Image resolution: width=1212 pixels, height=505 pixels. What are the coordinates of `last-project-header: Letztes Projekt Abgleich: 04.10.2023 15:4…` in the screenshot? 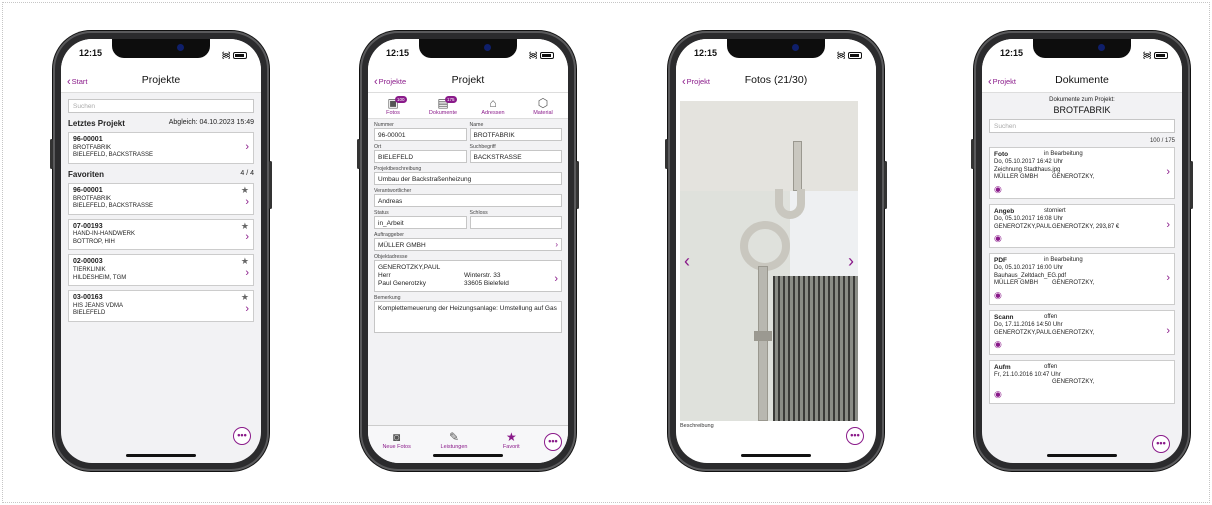 It's located at (161, 123).